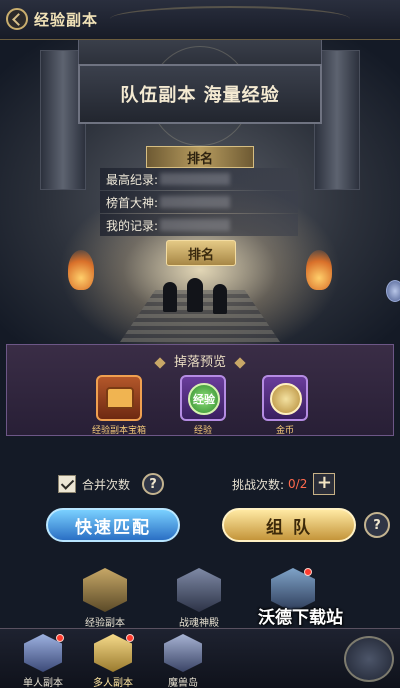 This screenshot has width=400, height=688. Describe the element at coordinates (230, 19) in the screenshot. I see `header-ornament` at that location.